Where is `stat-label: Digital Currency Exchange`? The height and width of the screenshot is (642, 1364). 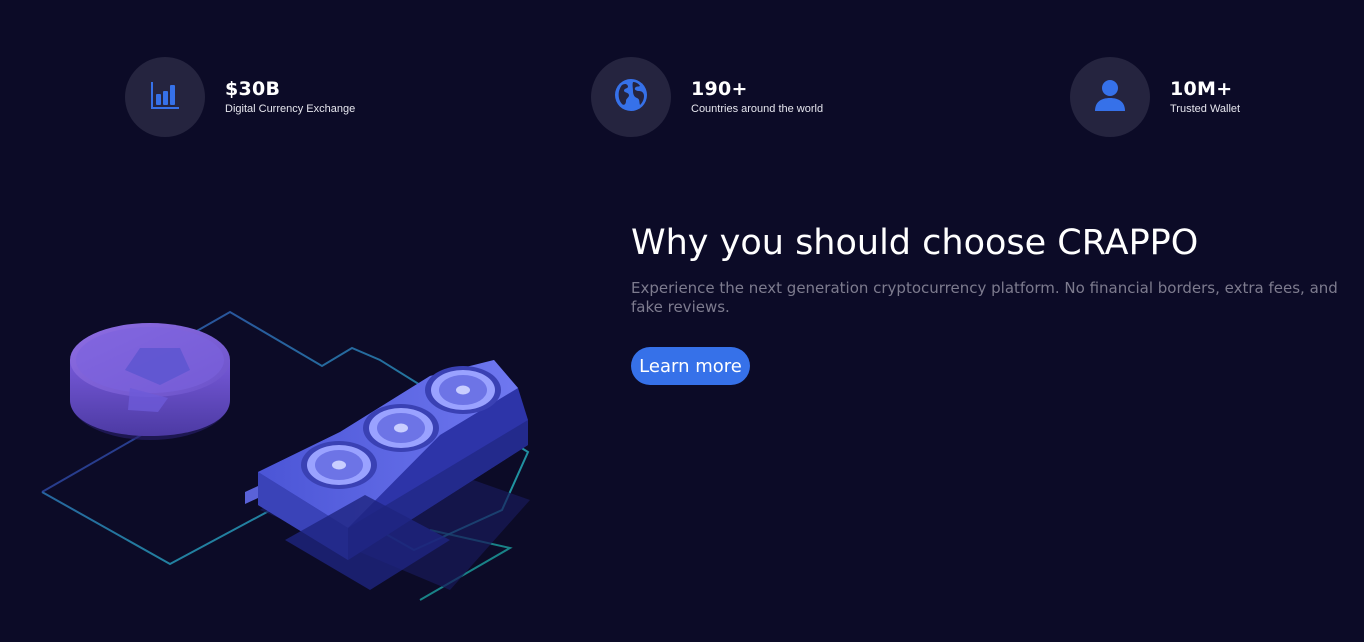 stat-label: Digital Currency Exchange is located at coordinates (290, 109).